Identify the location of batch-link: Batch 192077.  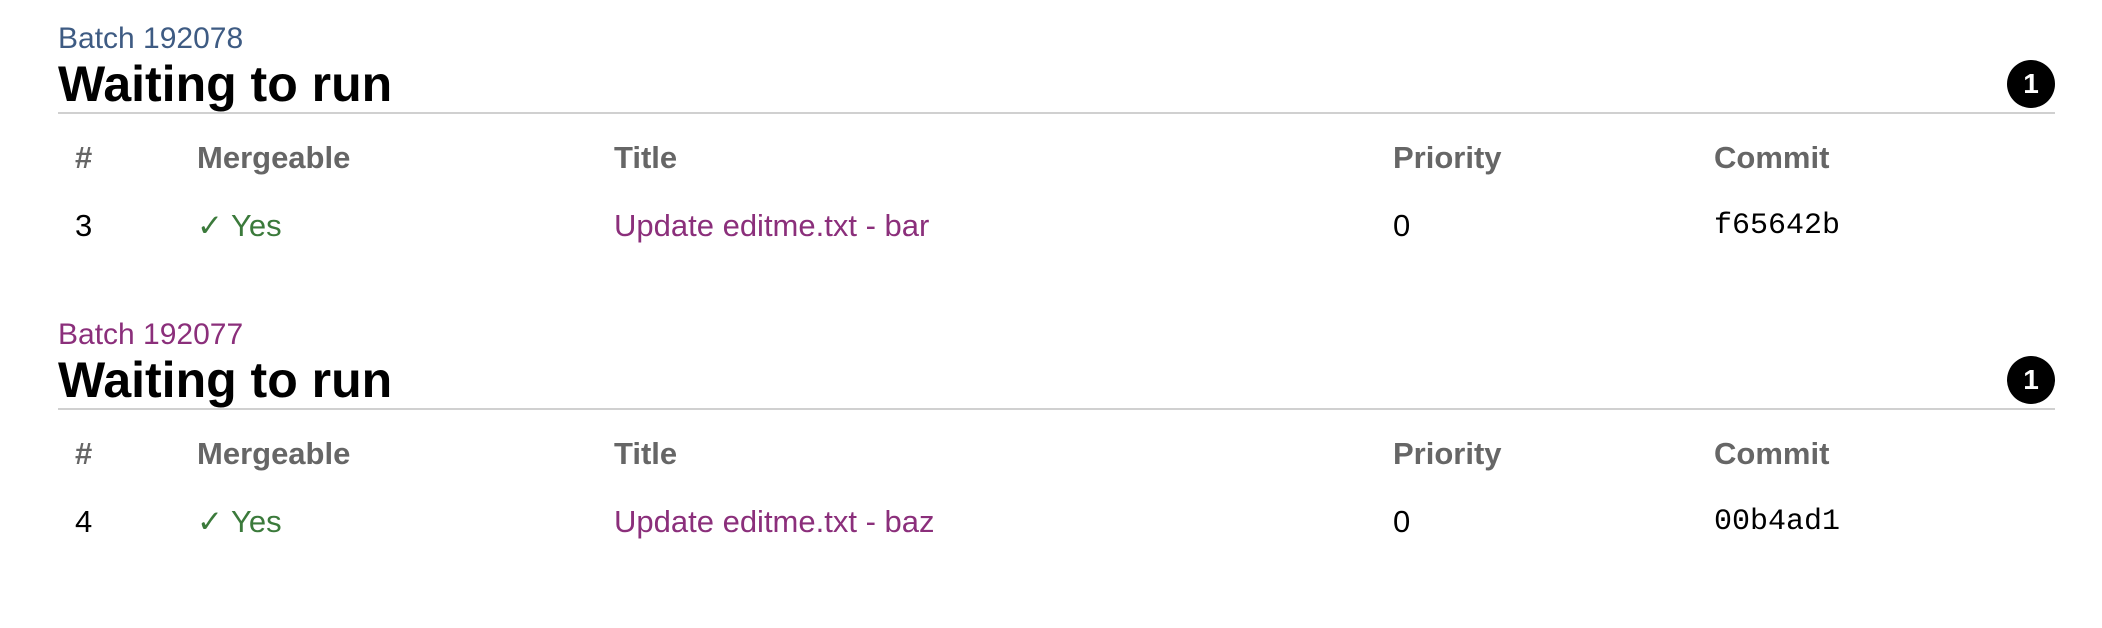
(1056, 335).